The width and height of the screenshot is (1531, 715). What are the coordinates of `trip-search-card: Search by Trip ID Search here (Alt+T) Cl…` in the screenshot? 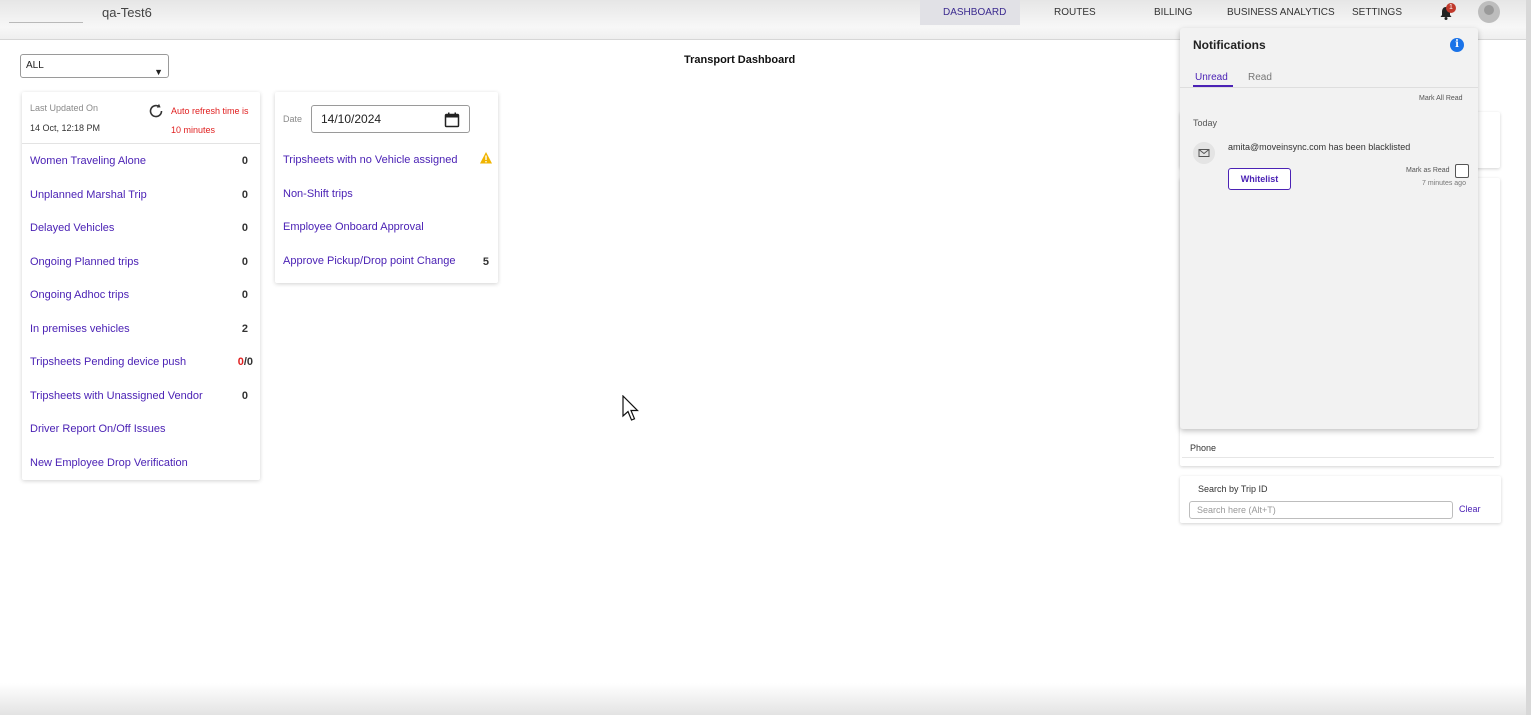 It's located at (1340, 499).